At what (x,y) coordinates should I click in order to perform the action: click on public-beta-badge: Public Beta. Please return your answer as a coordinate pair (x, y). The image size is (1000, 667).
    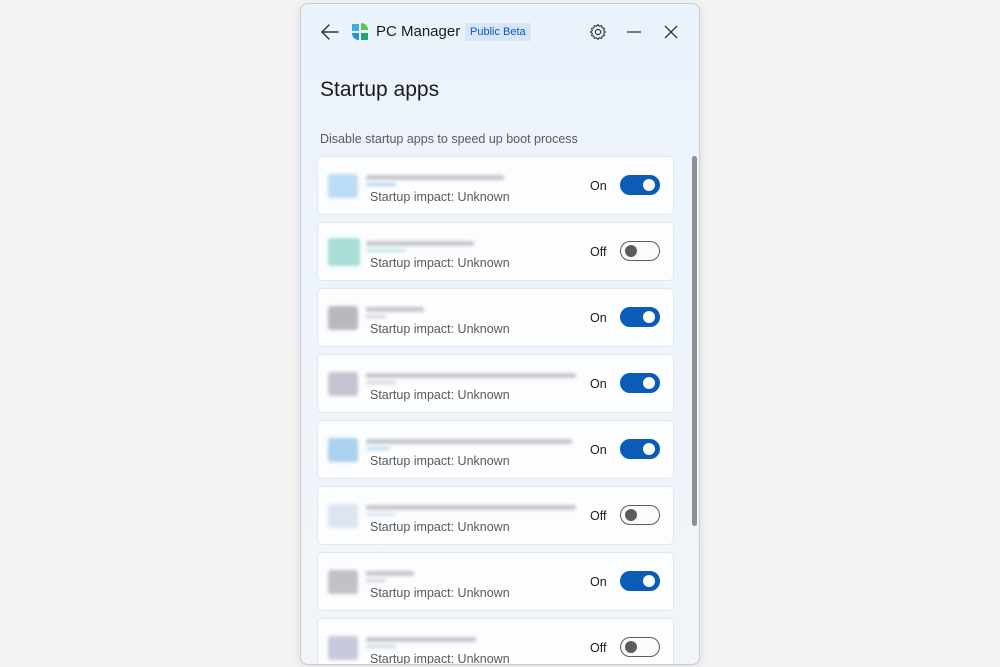
    Looking at the image, I should click on (498, 32).